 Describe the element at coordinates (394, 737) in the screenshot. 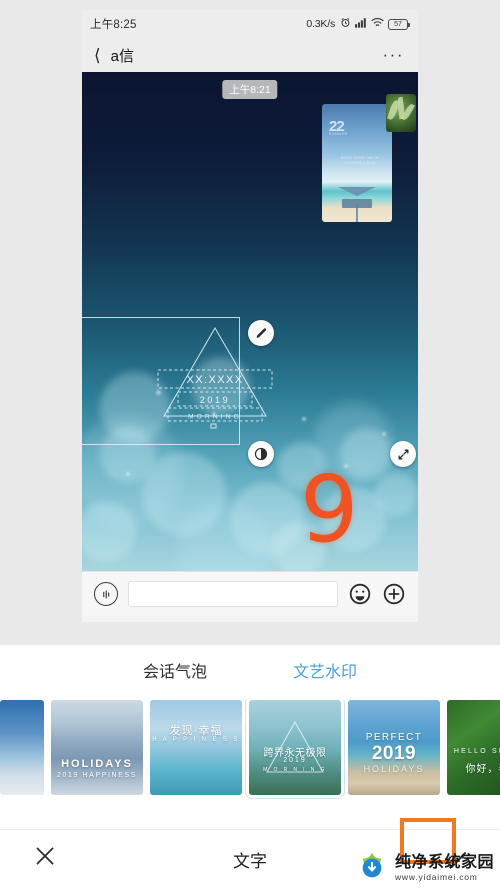

I see `template-caption-main: PERFECT` at that location.